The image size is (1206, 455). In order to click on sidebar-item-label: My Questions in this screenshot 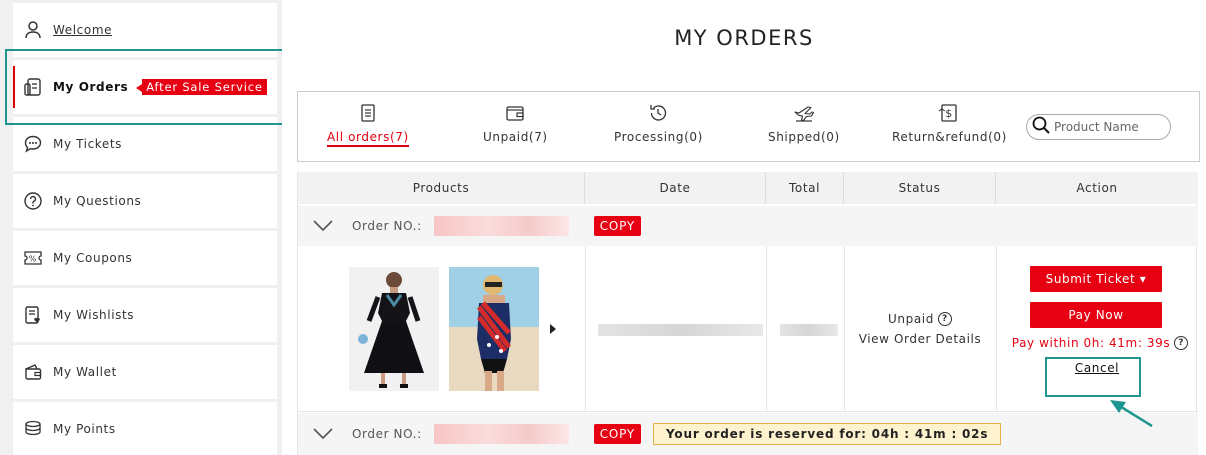, I will do `click(97, 201)`.